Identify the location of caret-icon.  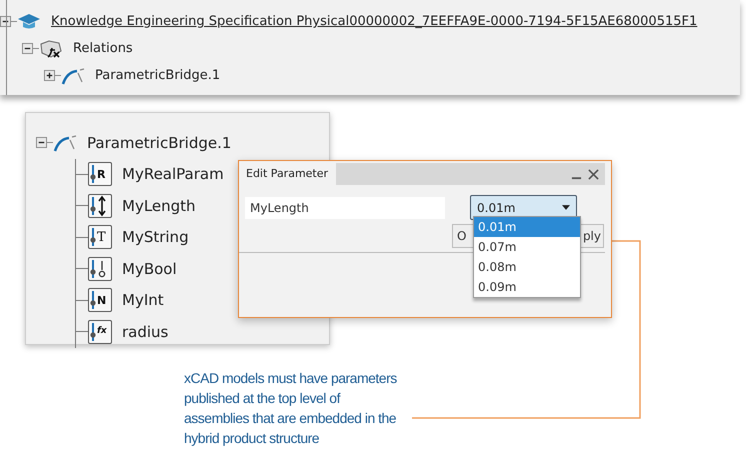
(566, 207).